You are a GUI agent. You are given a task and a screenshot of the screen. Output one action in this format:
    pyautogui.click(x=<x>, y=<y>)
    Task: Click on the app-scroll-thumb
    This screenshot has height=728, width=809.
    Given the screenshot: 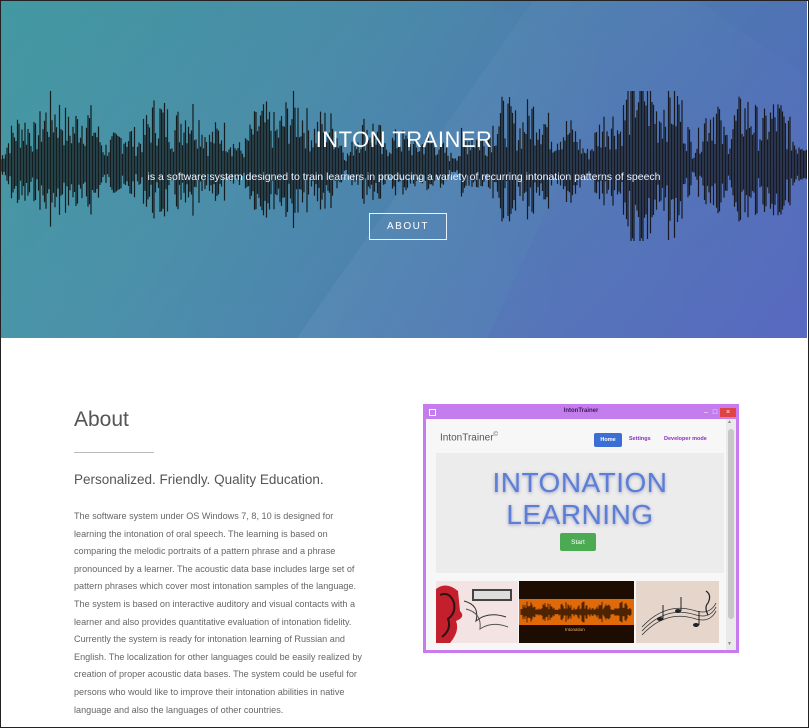 What is the action you would take?
    pyautogui.click(x=731, y=524)
    